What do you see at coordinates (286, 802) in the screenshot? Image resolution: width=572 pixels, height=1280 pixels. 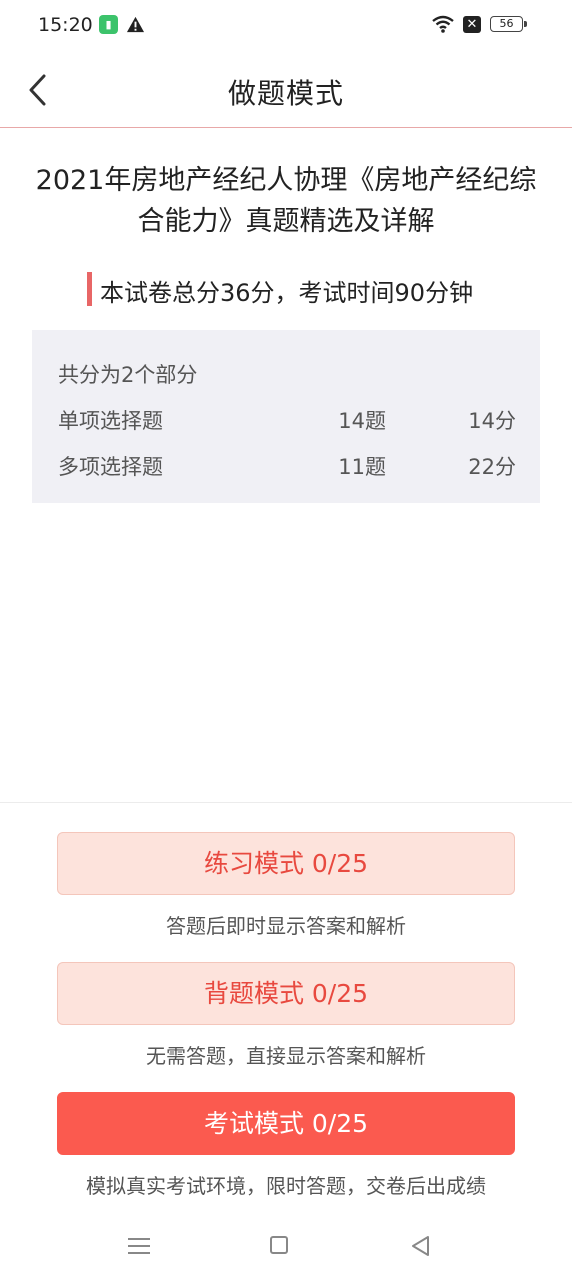 I see `divider` at bounding box center [286, 802].